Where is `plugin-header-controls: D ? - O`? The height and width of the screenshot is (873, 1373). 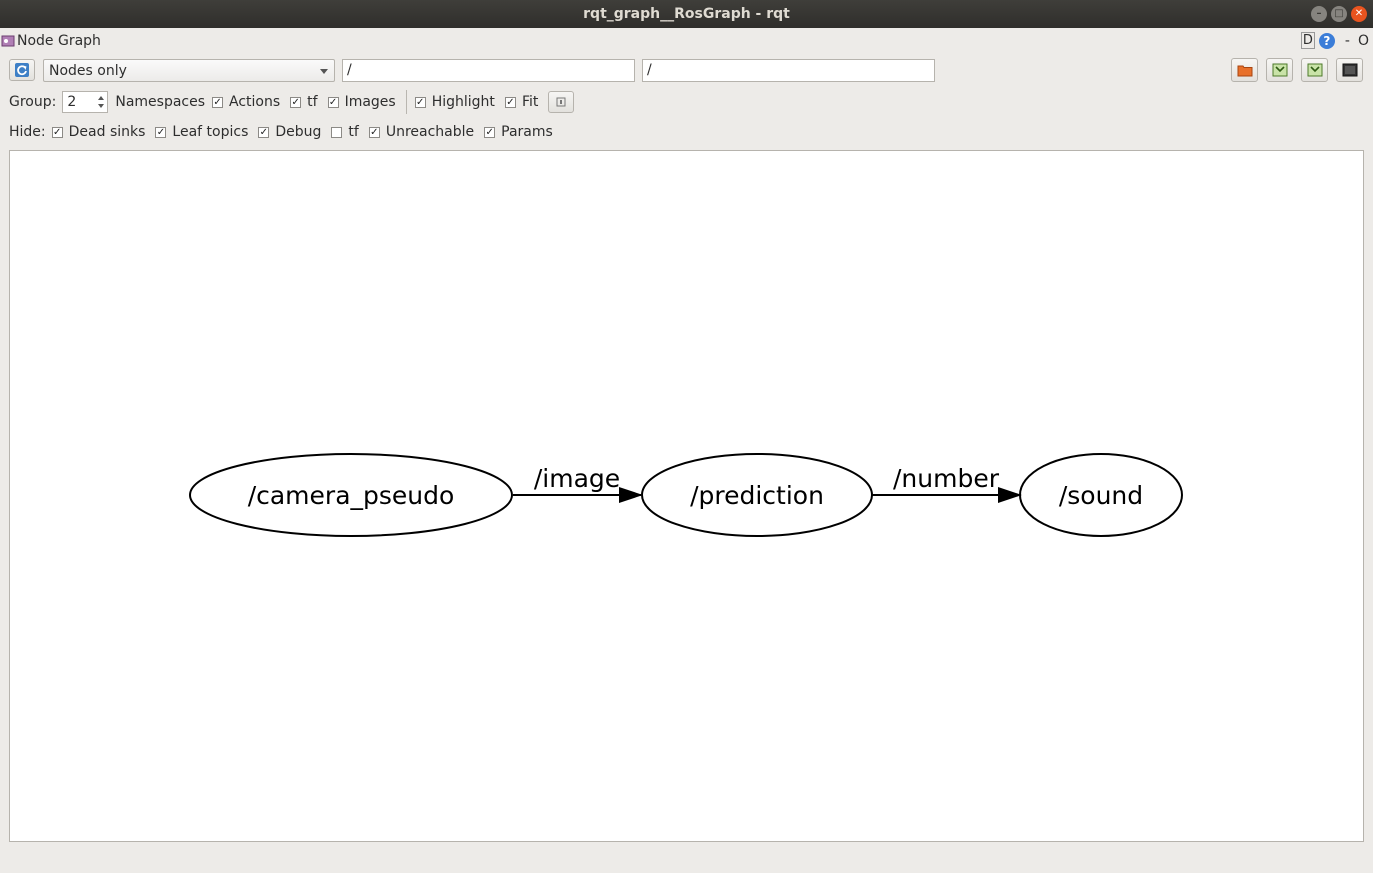
plugin-header-controls: D ? - O is located at coordinates (1334, 40).